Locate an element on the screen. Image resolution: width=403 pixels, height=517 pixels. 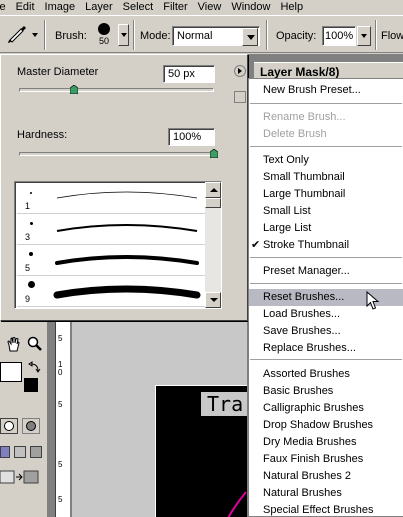
brush-menu-button is located at coordinates (240, 71).